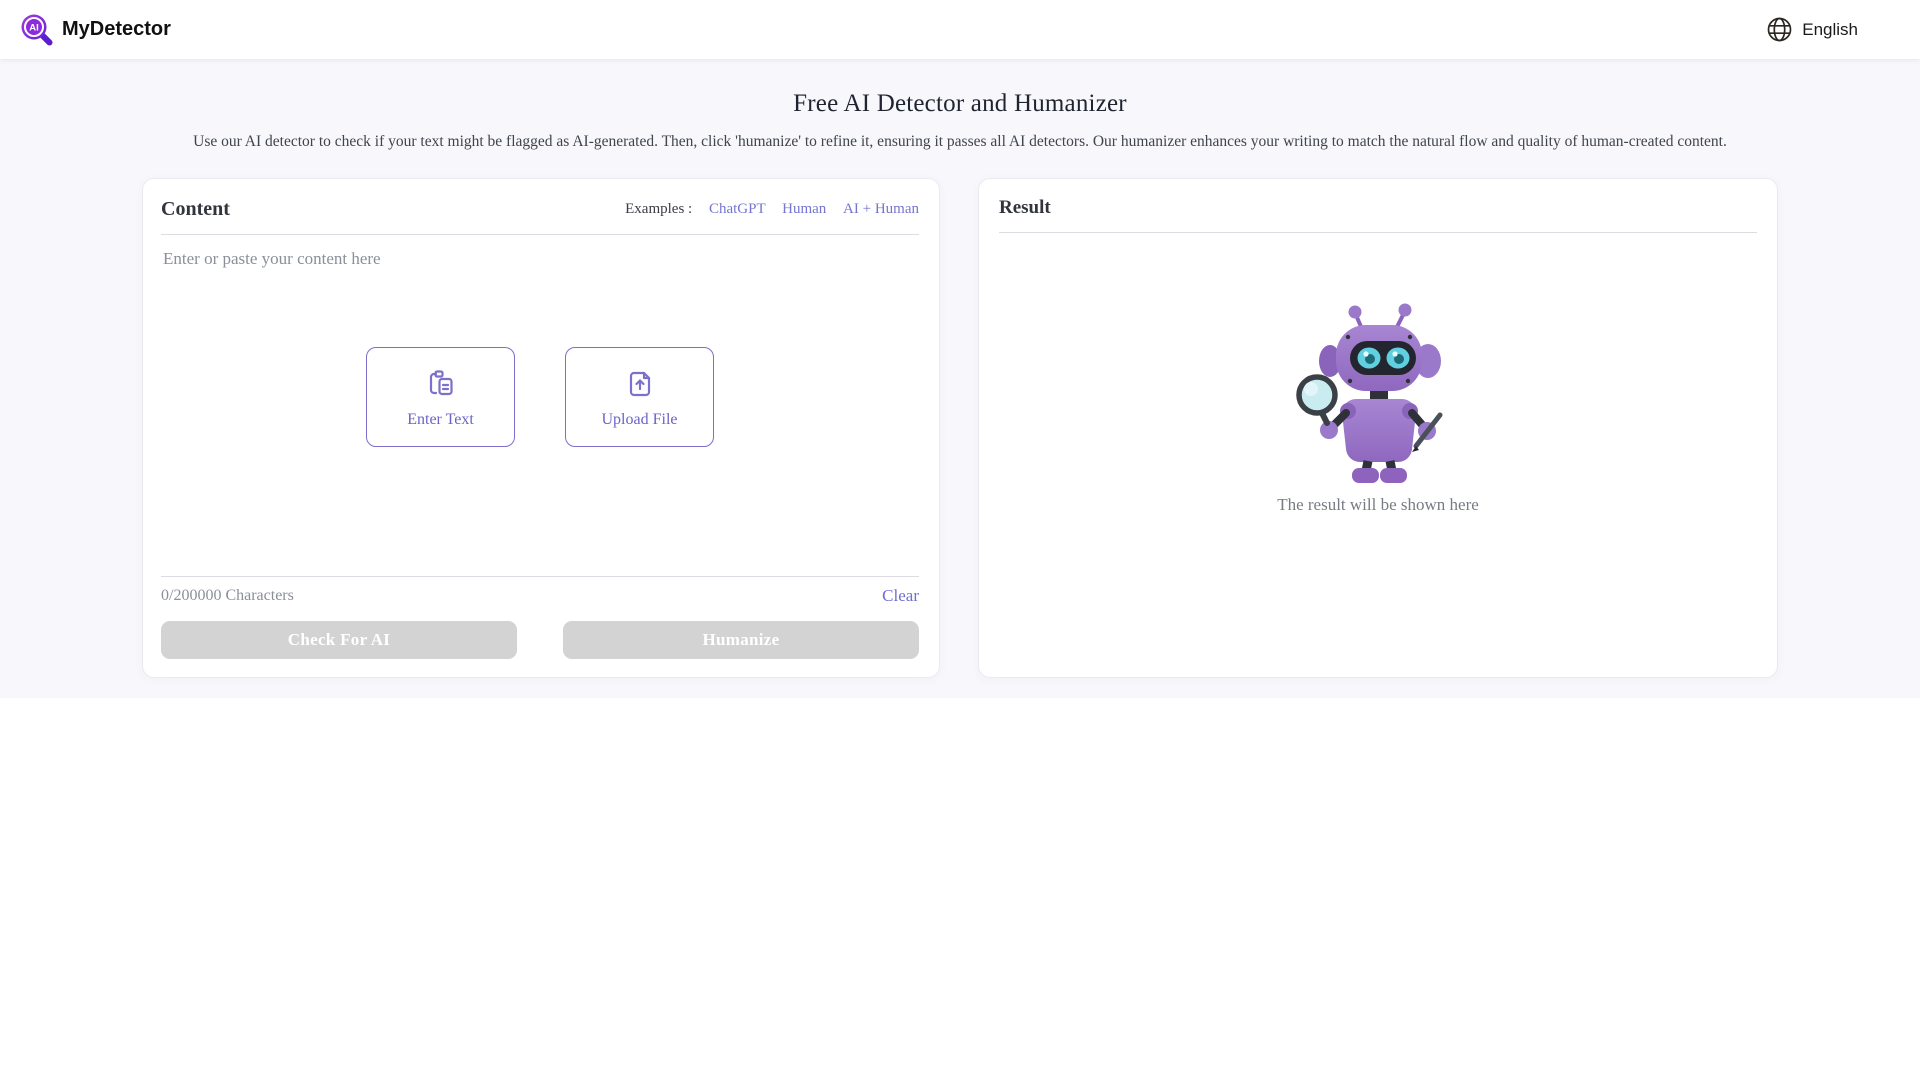 Image resolution: width=1920 pixels, height=1080 pixels. I want to click on brand-logo: AI MyDetector, so click(94, 29).